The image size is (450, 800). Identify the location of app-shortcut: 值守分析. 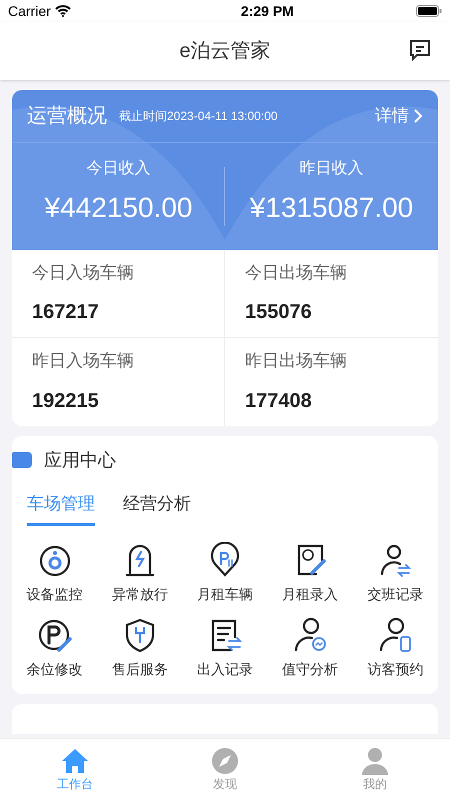
(310, 648).